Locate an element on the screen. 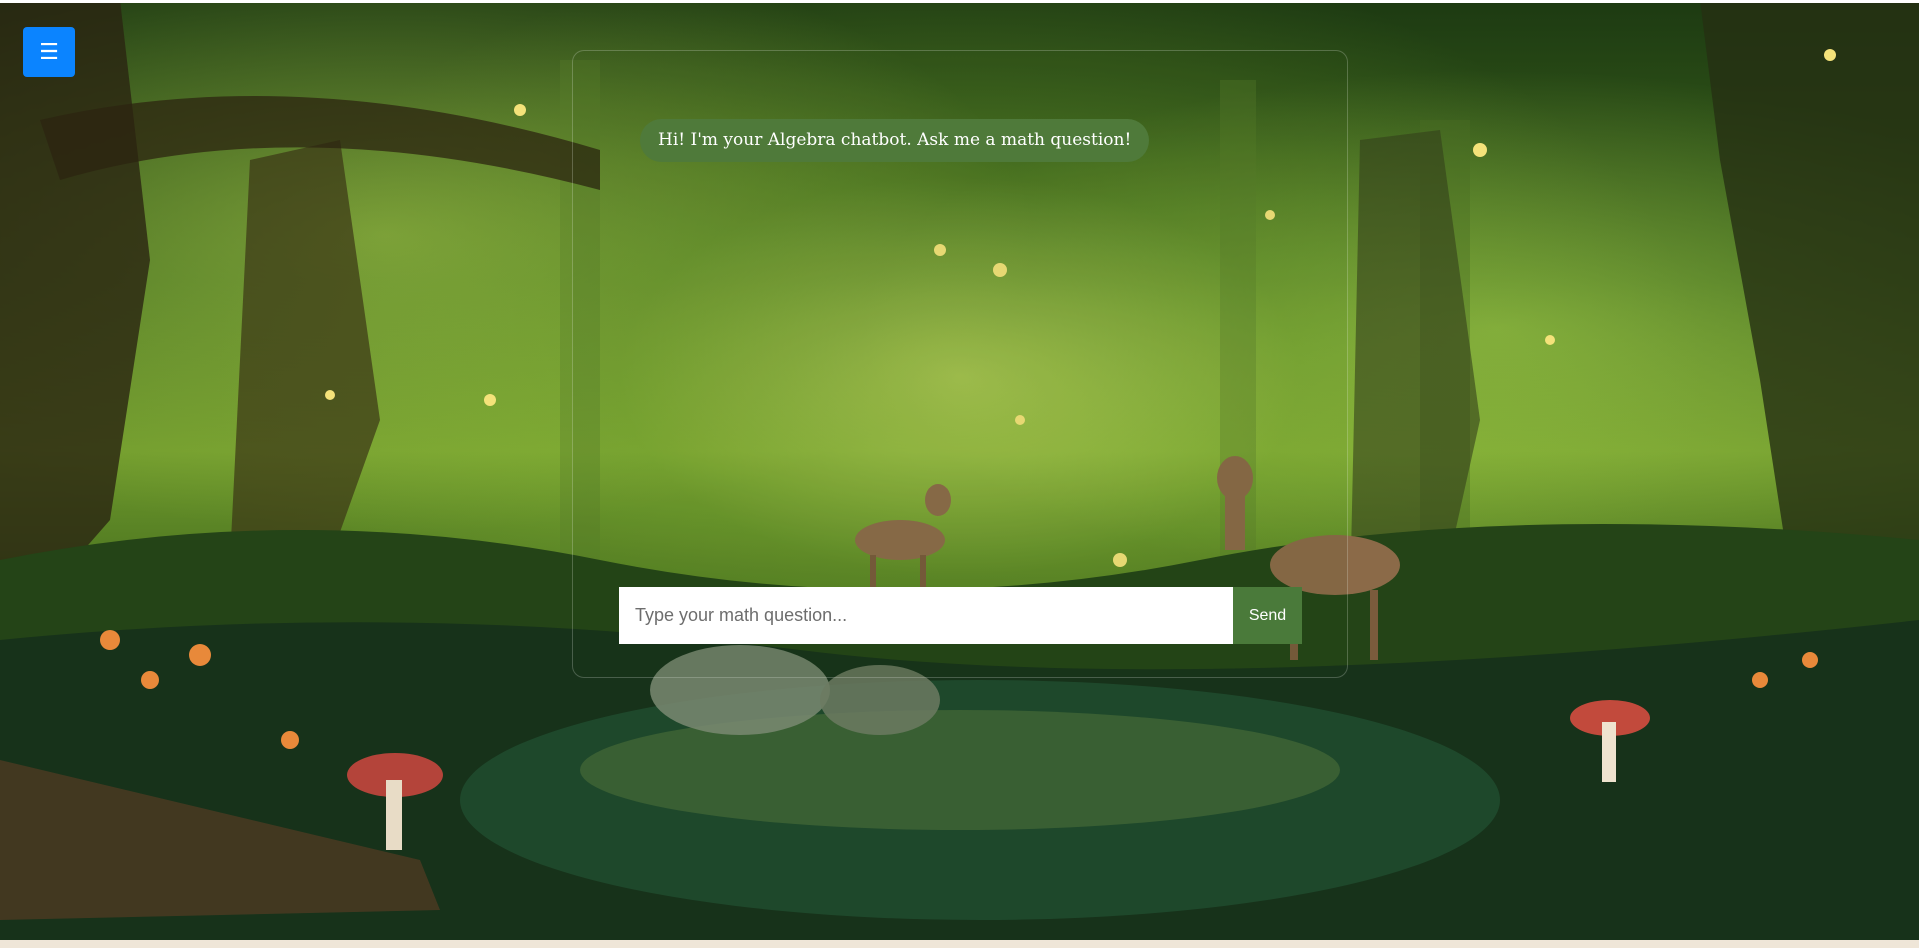  hamburger-icon: ☰ is located at coordinates (49, 52).